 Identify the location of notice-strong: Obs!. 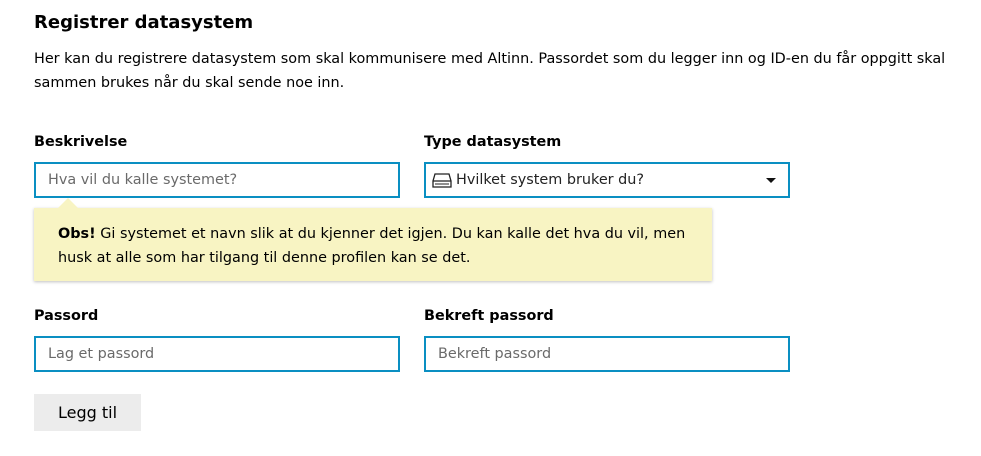
(77, 234).